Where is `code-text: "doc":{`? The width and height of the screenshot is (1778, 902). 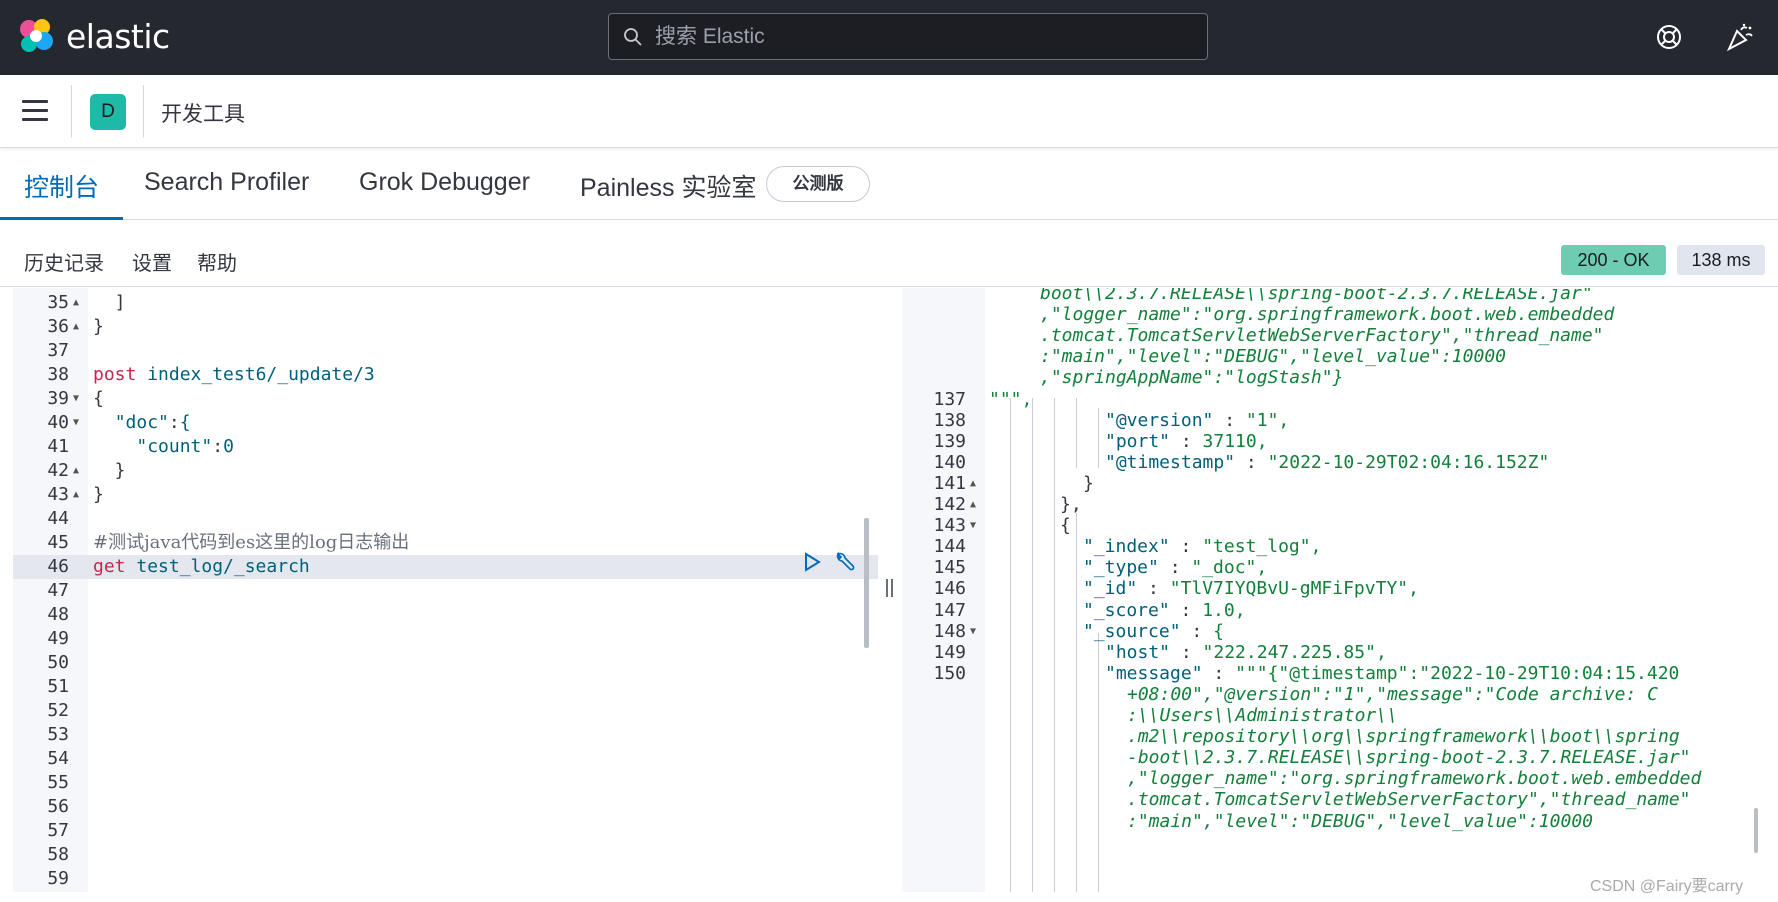 code-text: "doc":{ is located at coordinates (152, 422).